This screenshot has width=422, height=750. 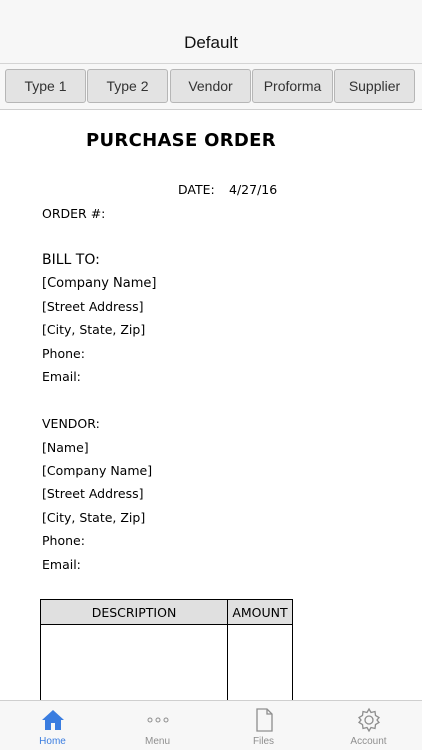 I want to click on more-icon, so click(x=157, y=720).